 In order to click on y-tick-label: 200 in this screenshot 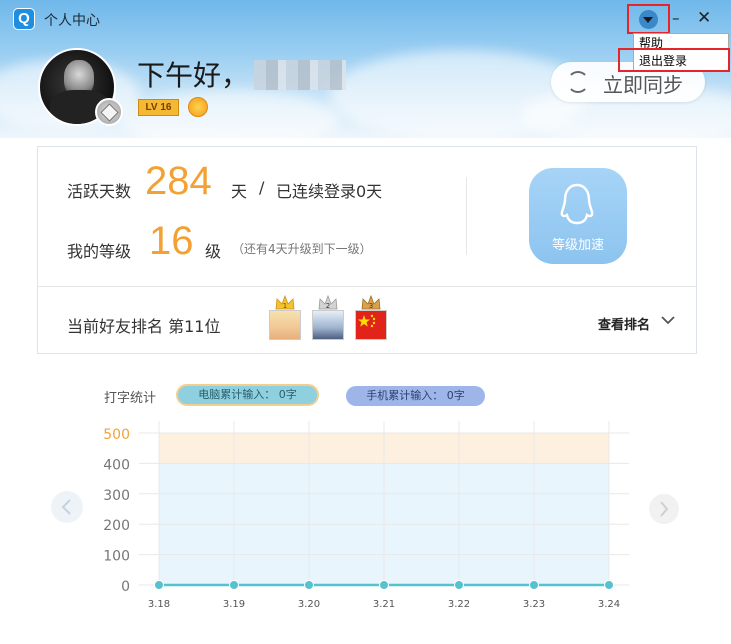, I will do `click(116, 526)`.